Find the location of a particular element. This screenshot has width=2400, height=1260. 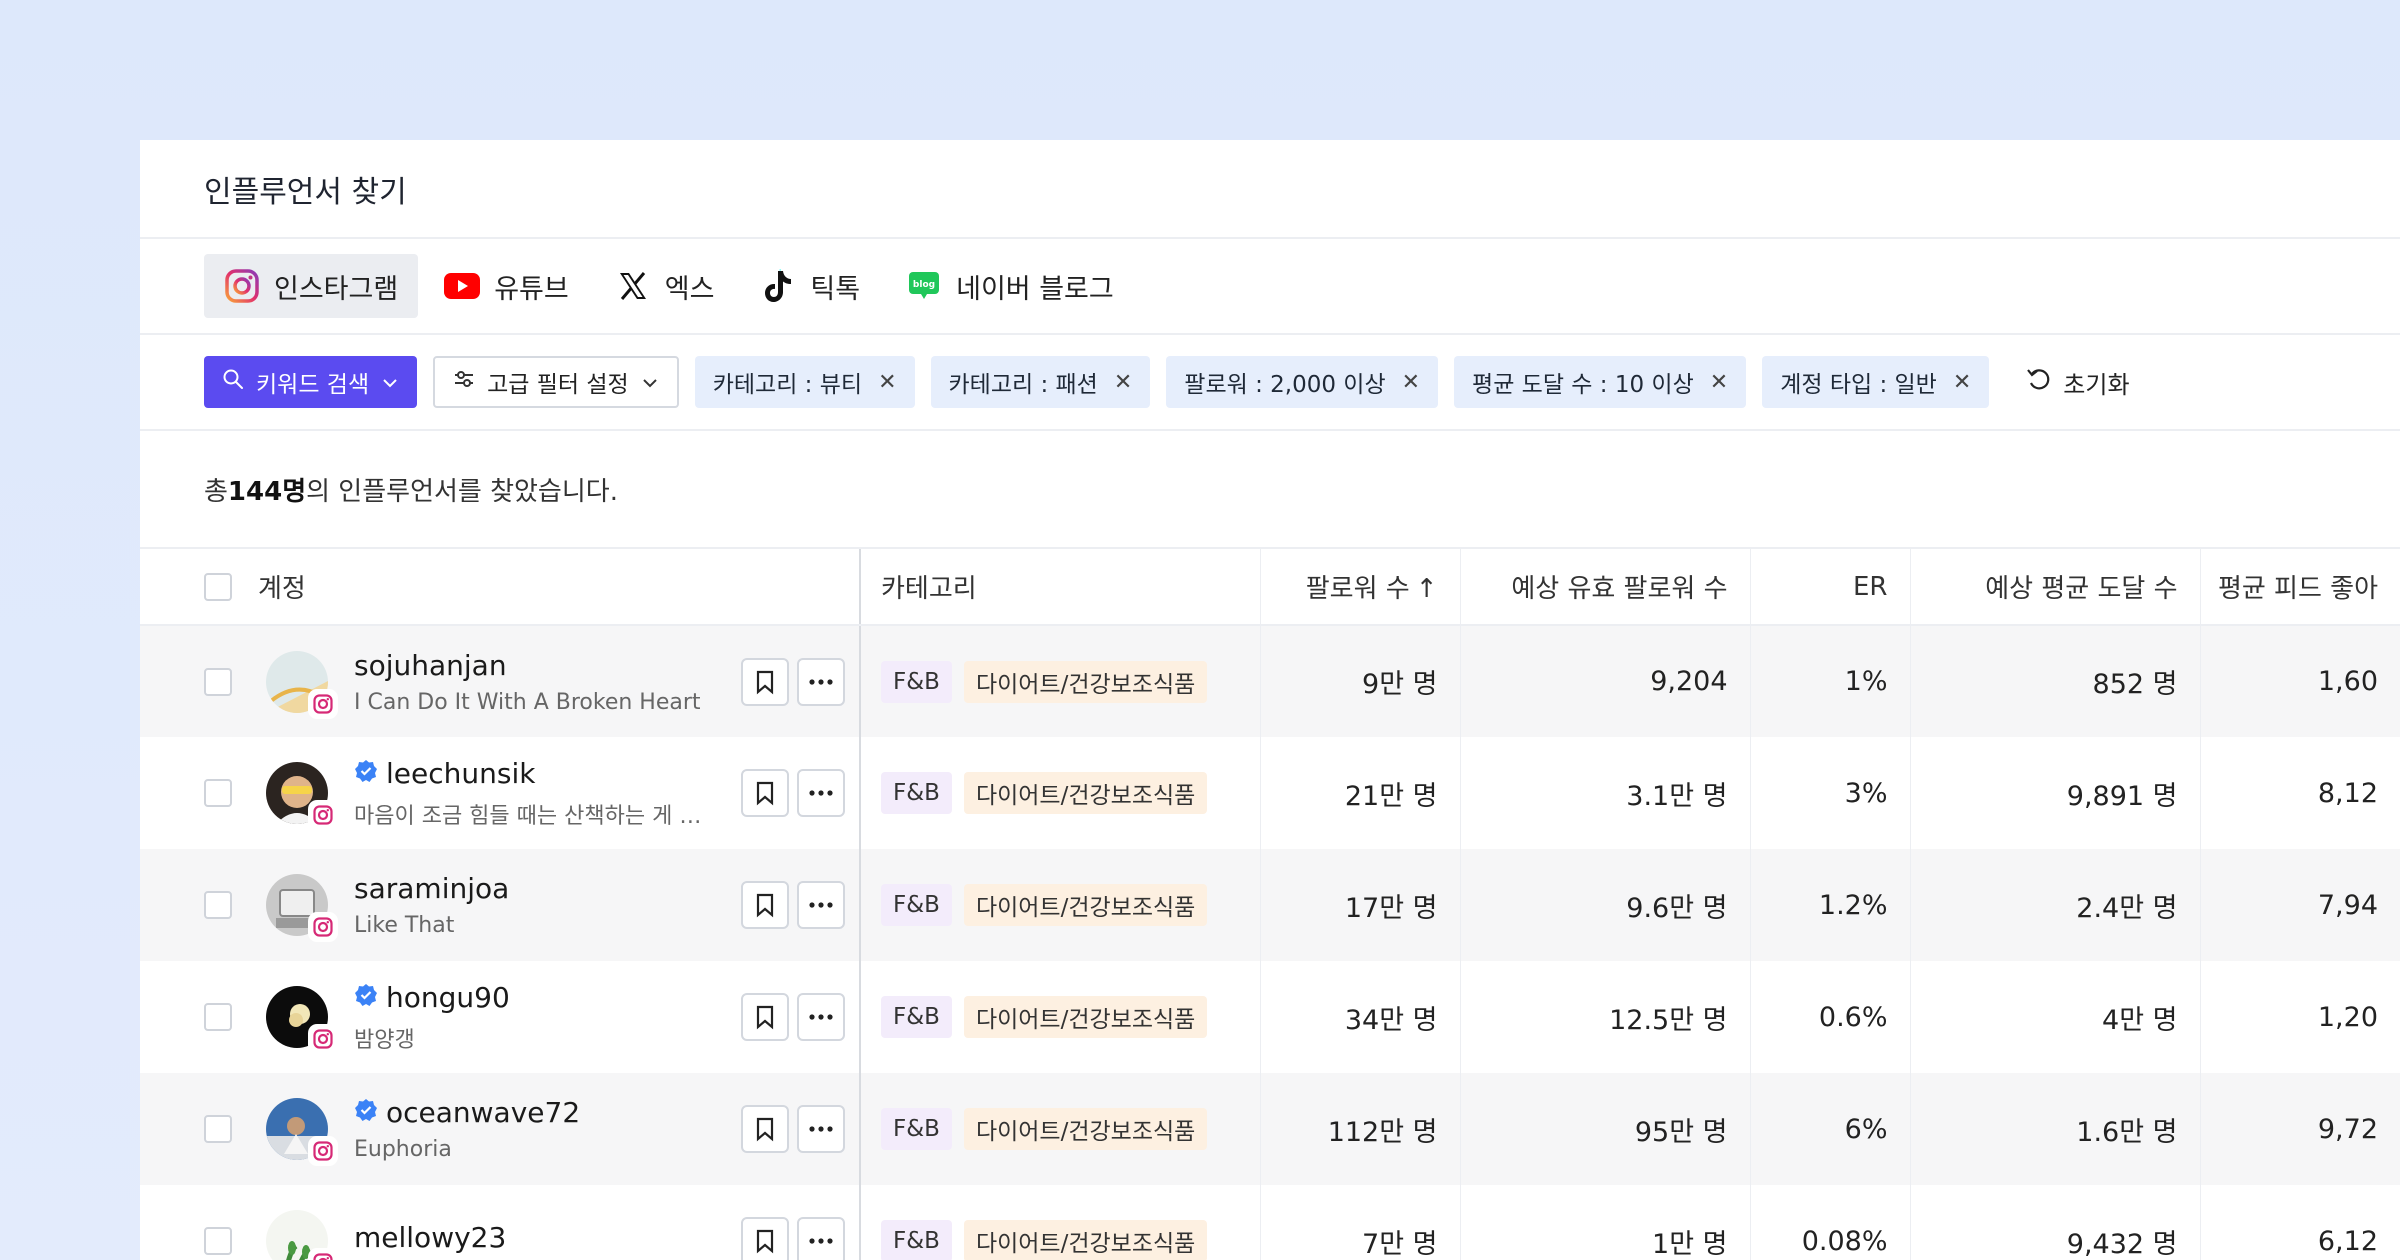

avg-reach-cell: 9,891 명 is located at coordinates (2054, 793).